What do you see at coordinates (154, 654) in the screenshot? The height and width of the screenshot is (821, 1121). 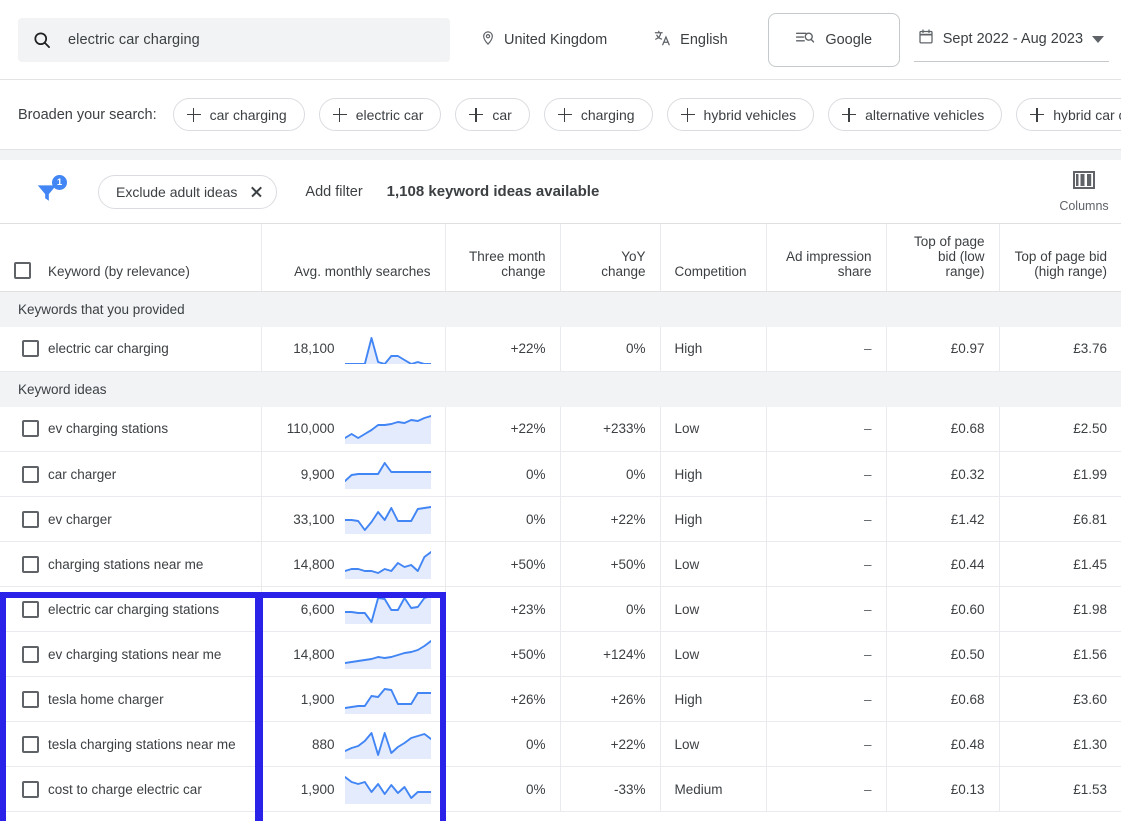 I see `cell-keyword: ev charging stations near me` at bounding box center [154, 654].